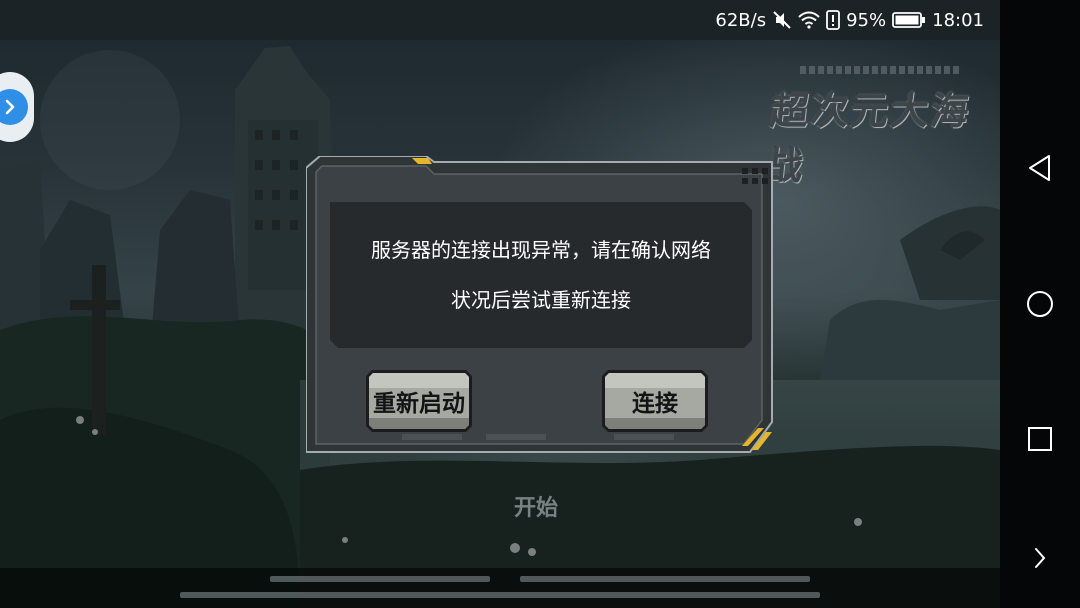 Image resolution: width=1080 pixels, height=608 pixels. Describe the element at coordinates (655, 404) in the screenshot. I see `connect-button-label: 连接` at that location.